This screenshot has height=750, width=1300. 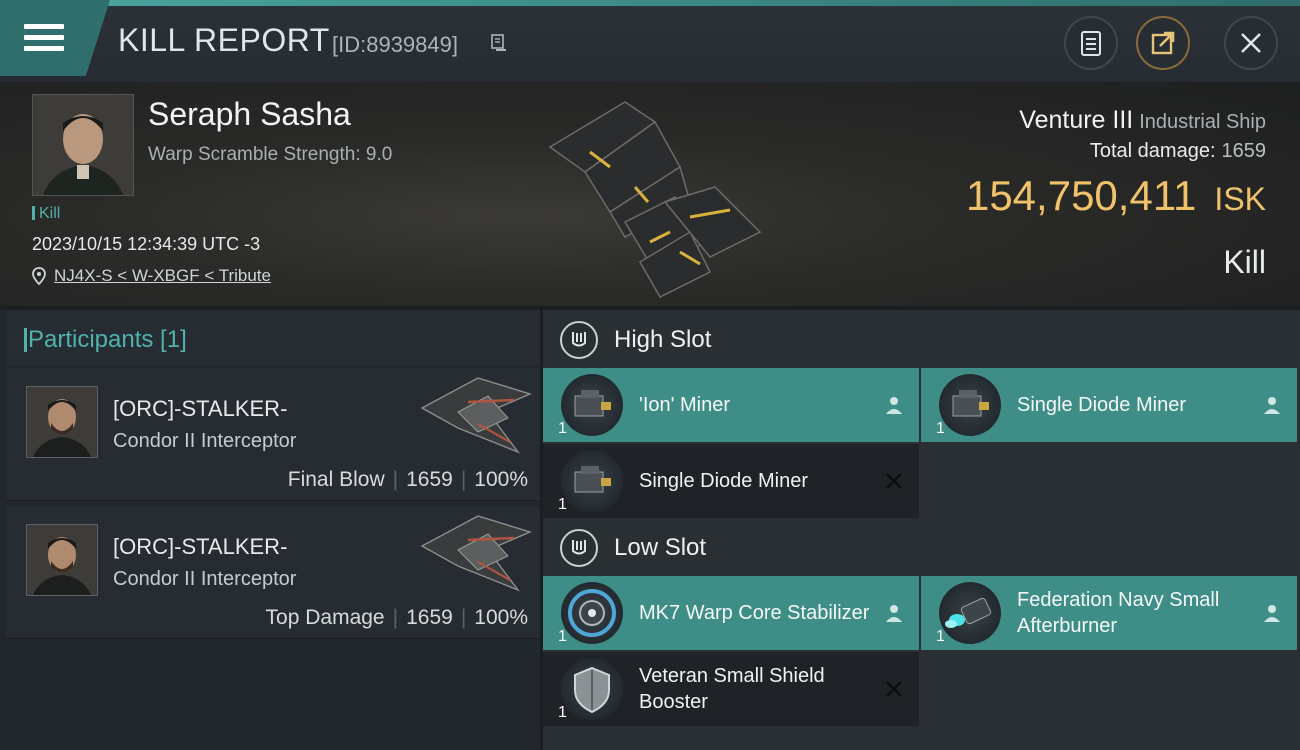 I want to click on menu-icon, so click(x=44, y=40).